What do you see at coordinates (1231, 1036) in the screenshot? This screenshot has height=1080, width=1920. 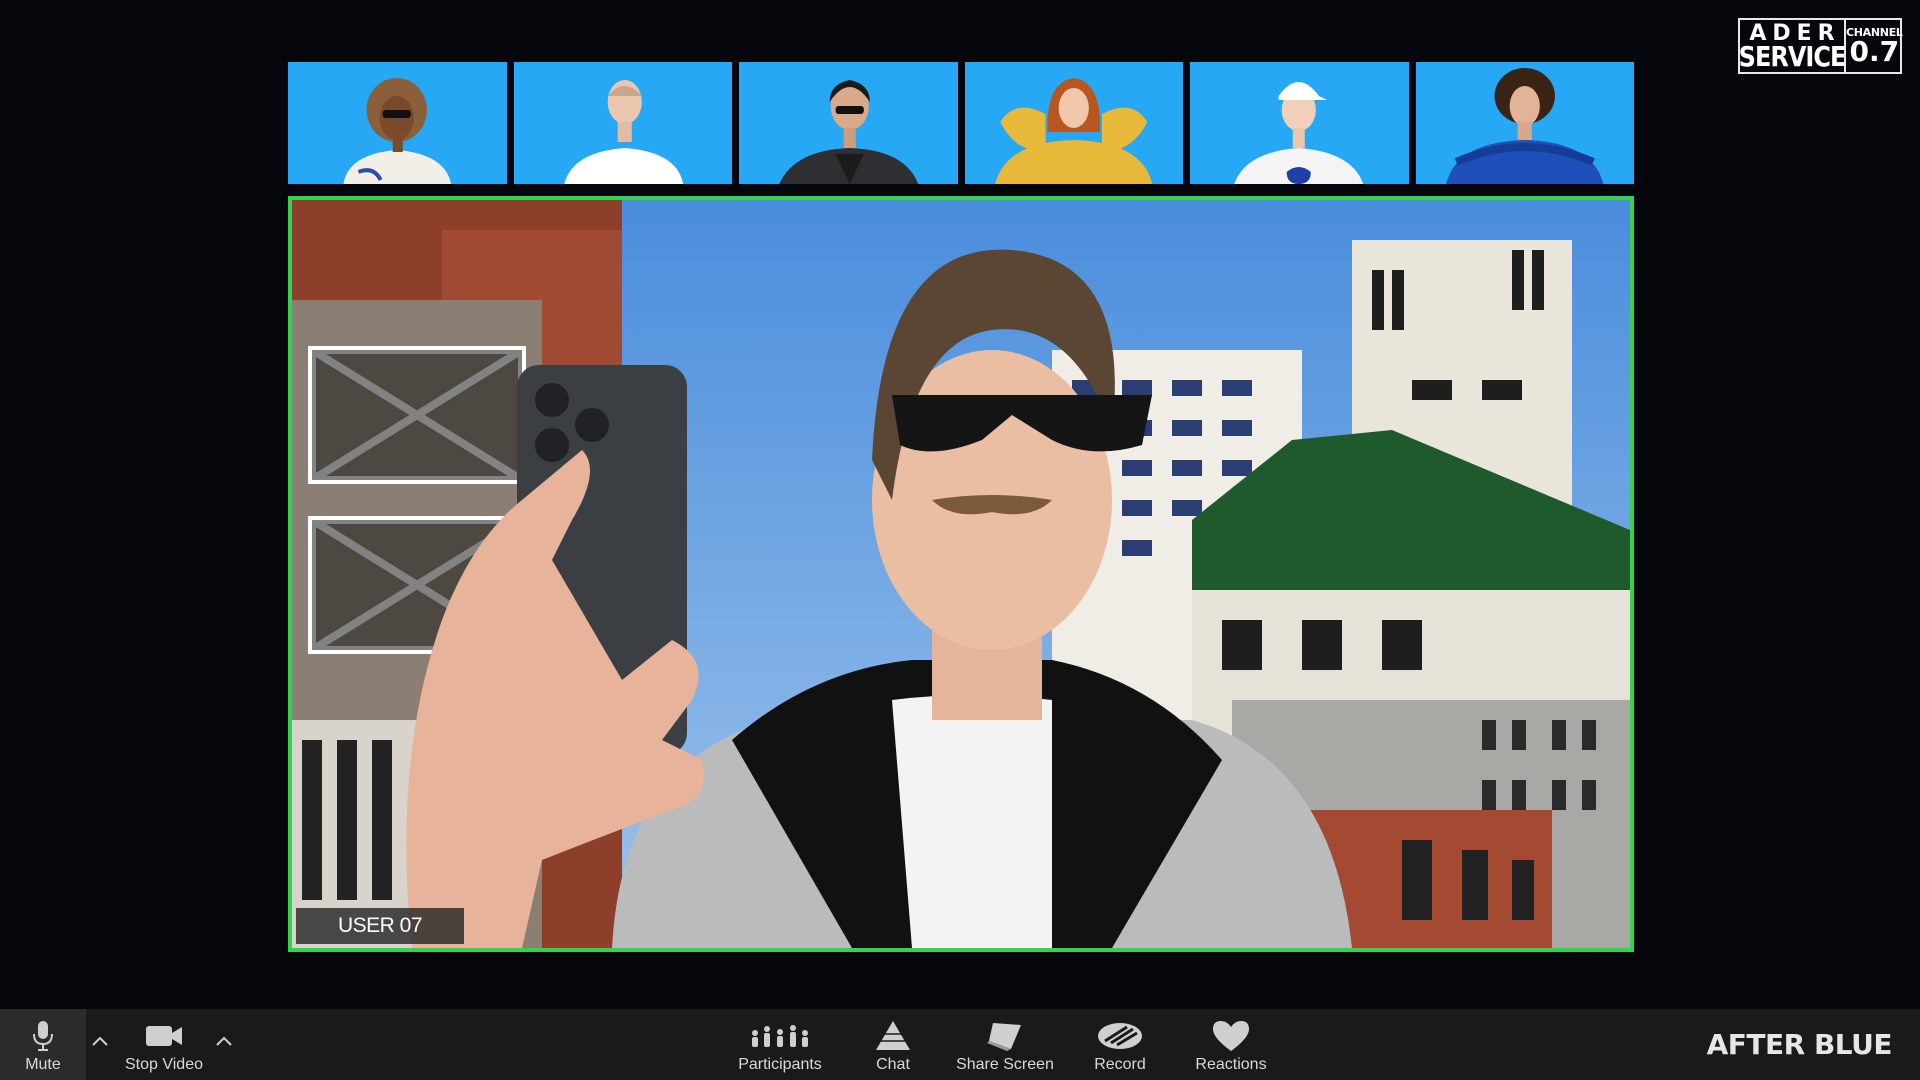 I see `heart-icon` at bounding box center [1231, 1036].